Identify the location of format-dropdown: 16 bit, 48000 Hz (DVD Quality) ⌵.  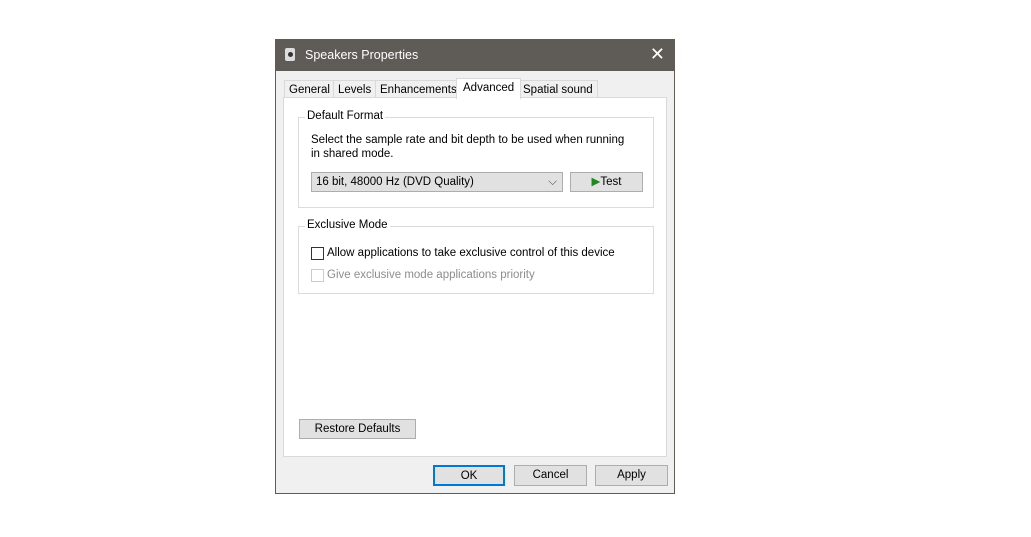
(437, 182).